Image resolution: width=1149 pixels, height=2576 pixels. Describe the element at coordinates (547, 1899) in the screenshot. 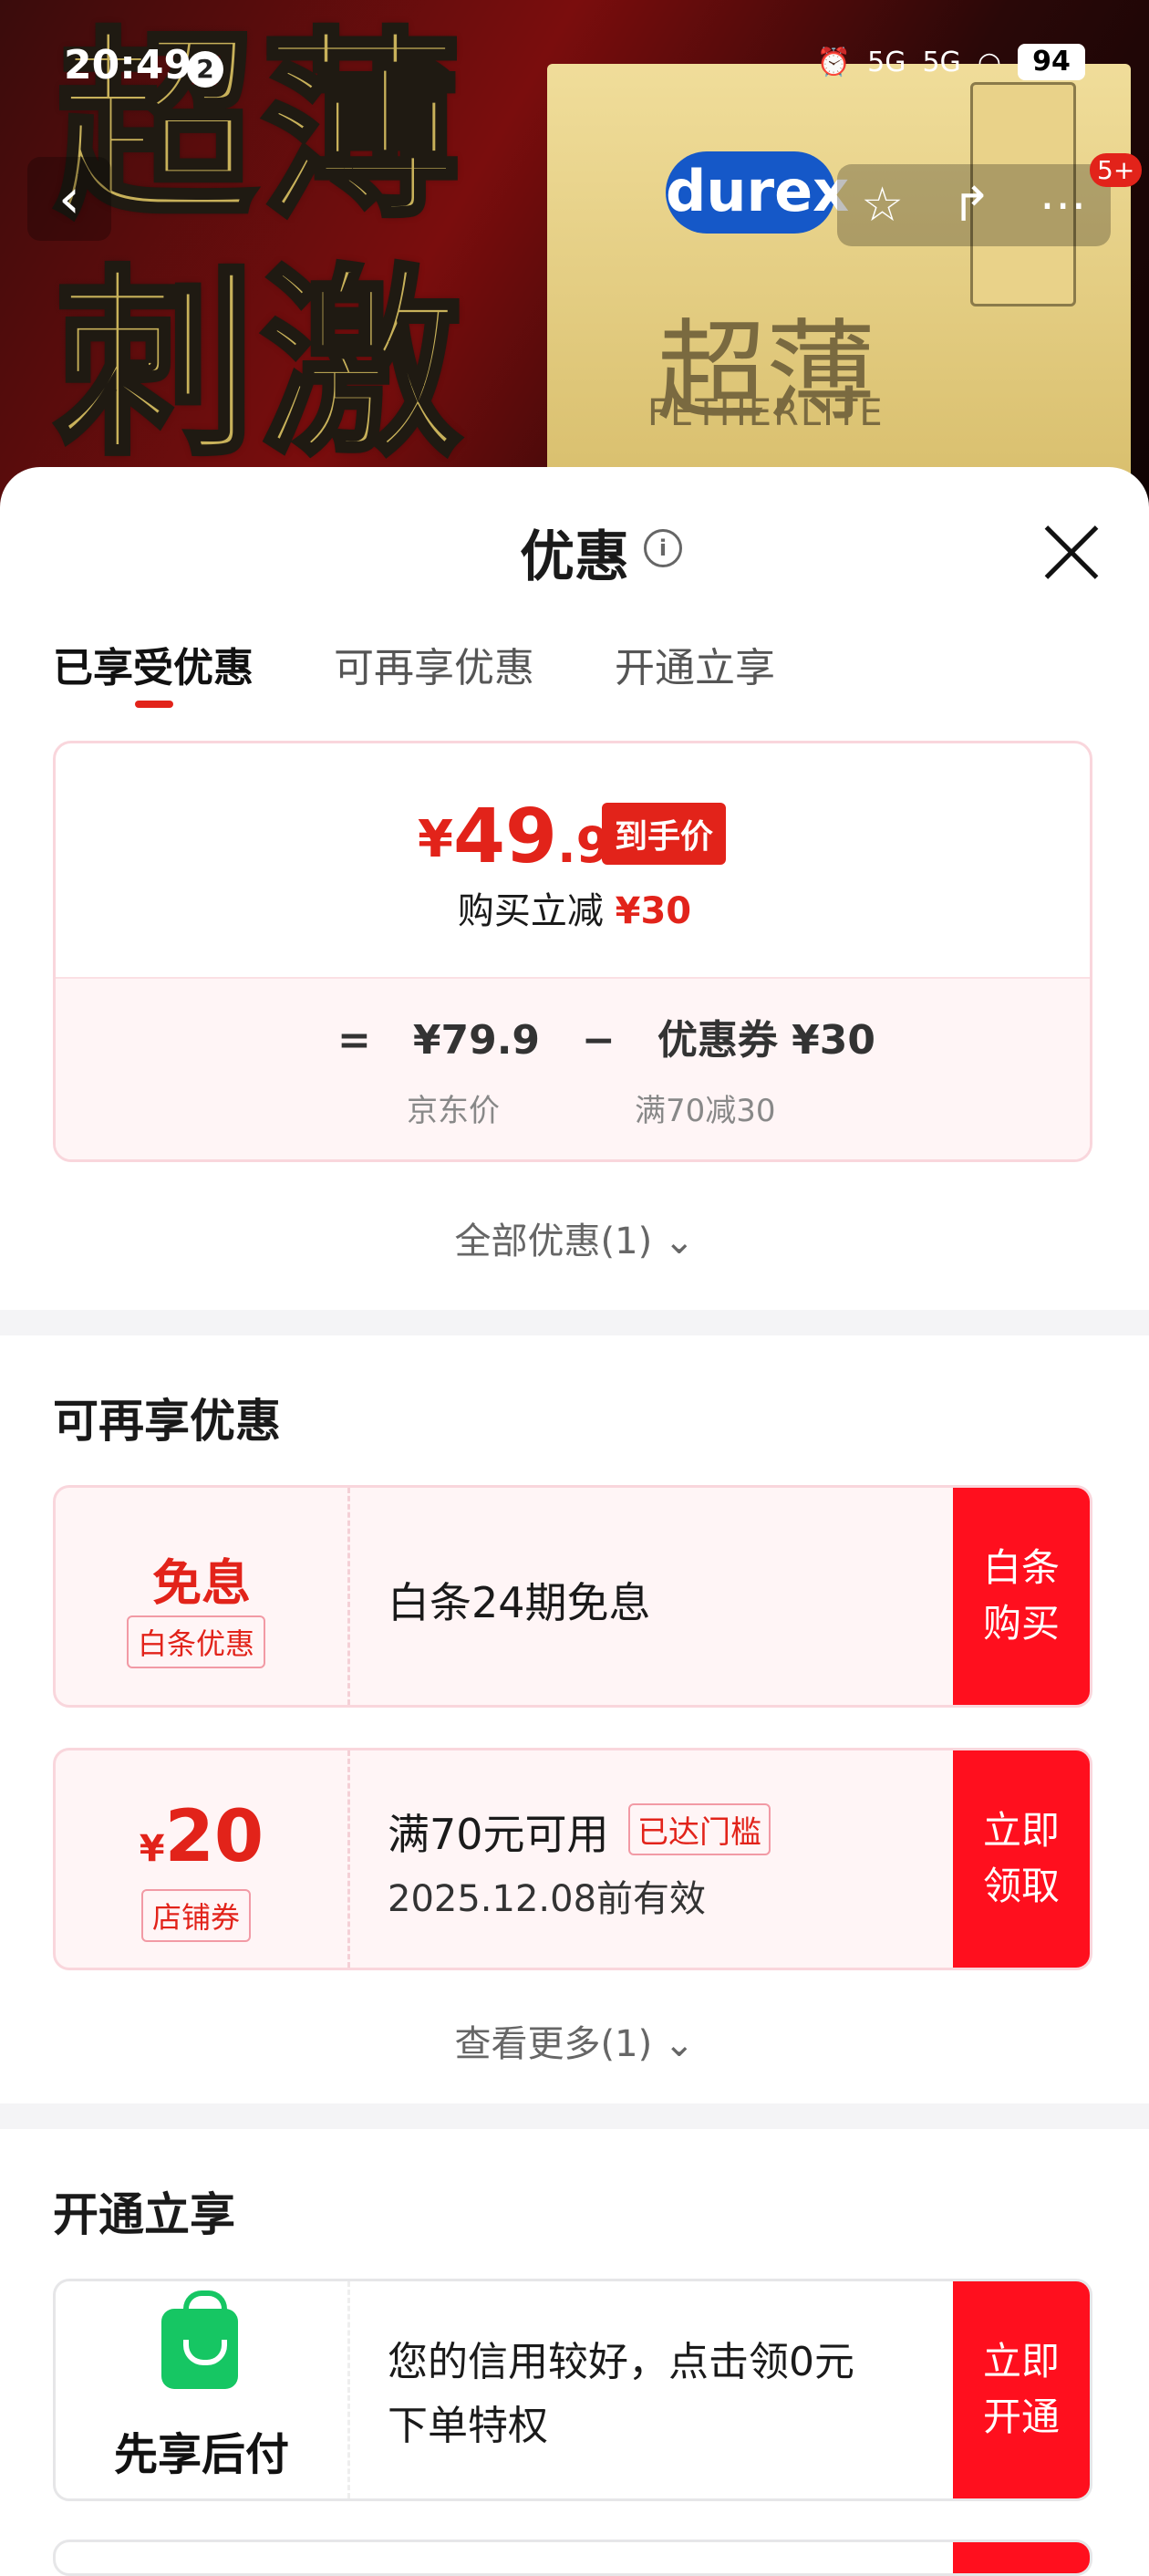

I see `coupon-expiry: 2025.12.08前有效` at that location.